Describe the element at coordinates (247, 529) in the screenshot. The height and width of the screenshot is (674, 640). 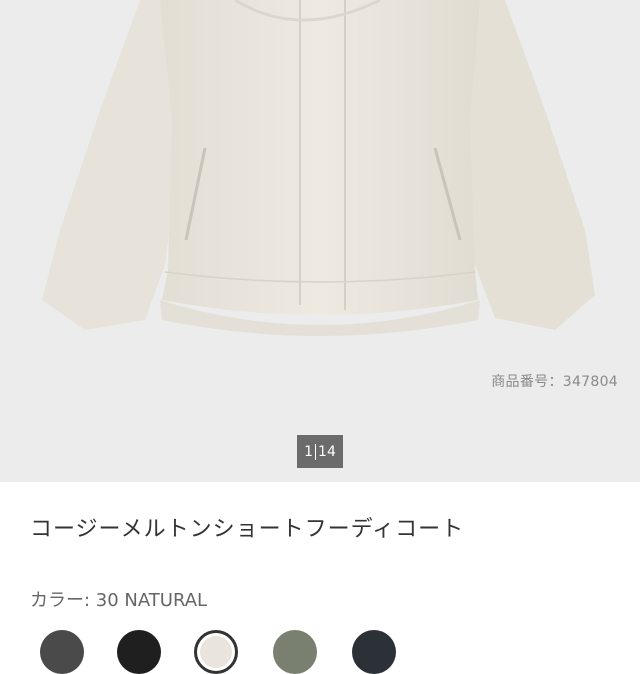
I see `product-title: コージーメルトンショートフーディコート` at that location.